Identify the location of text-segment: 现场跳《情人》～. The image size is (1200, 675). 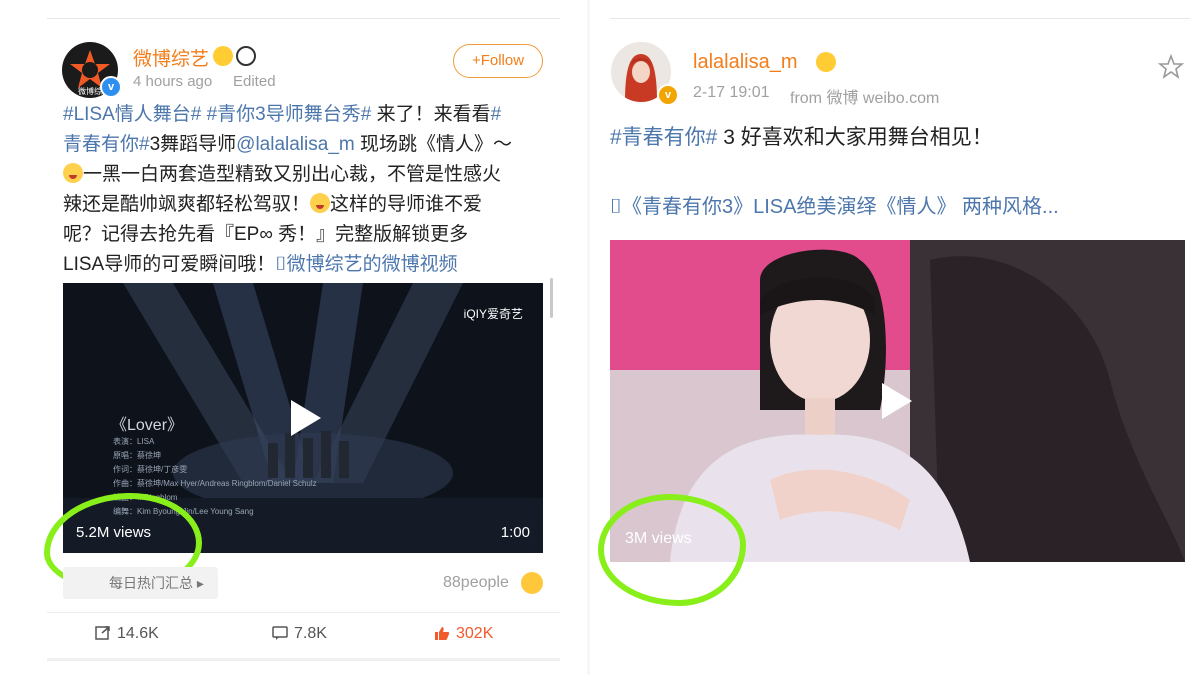
(433, 144).